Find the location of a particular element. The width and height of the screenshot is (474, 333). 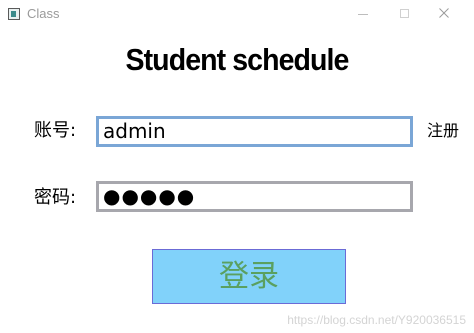

minimize-icon is located at coordinates (364, 14).